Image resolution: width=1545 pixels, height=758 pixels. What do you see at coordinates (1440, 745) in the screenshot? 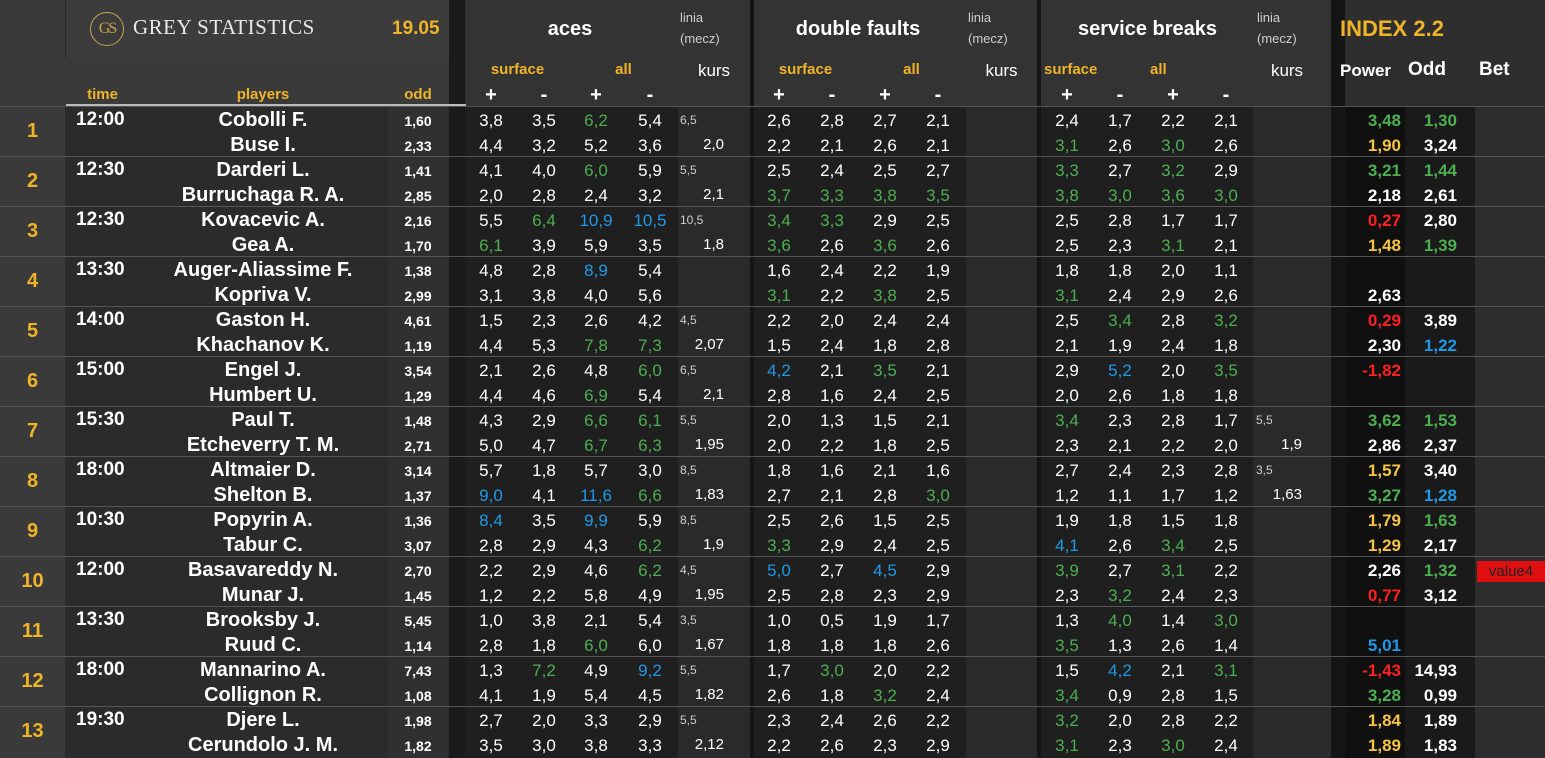
I see `index-odd-value: 1,83` at bounding box center [1440, 745].